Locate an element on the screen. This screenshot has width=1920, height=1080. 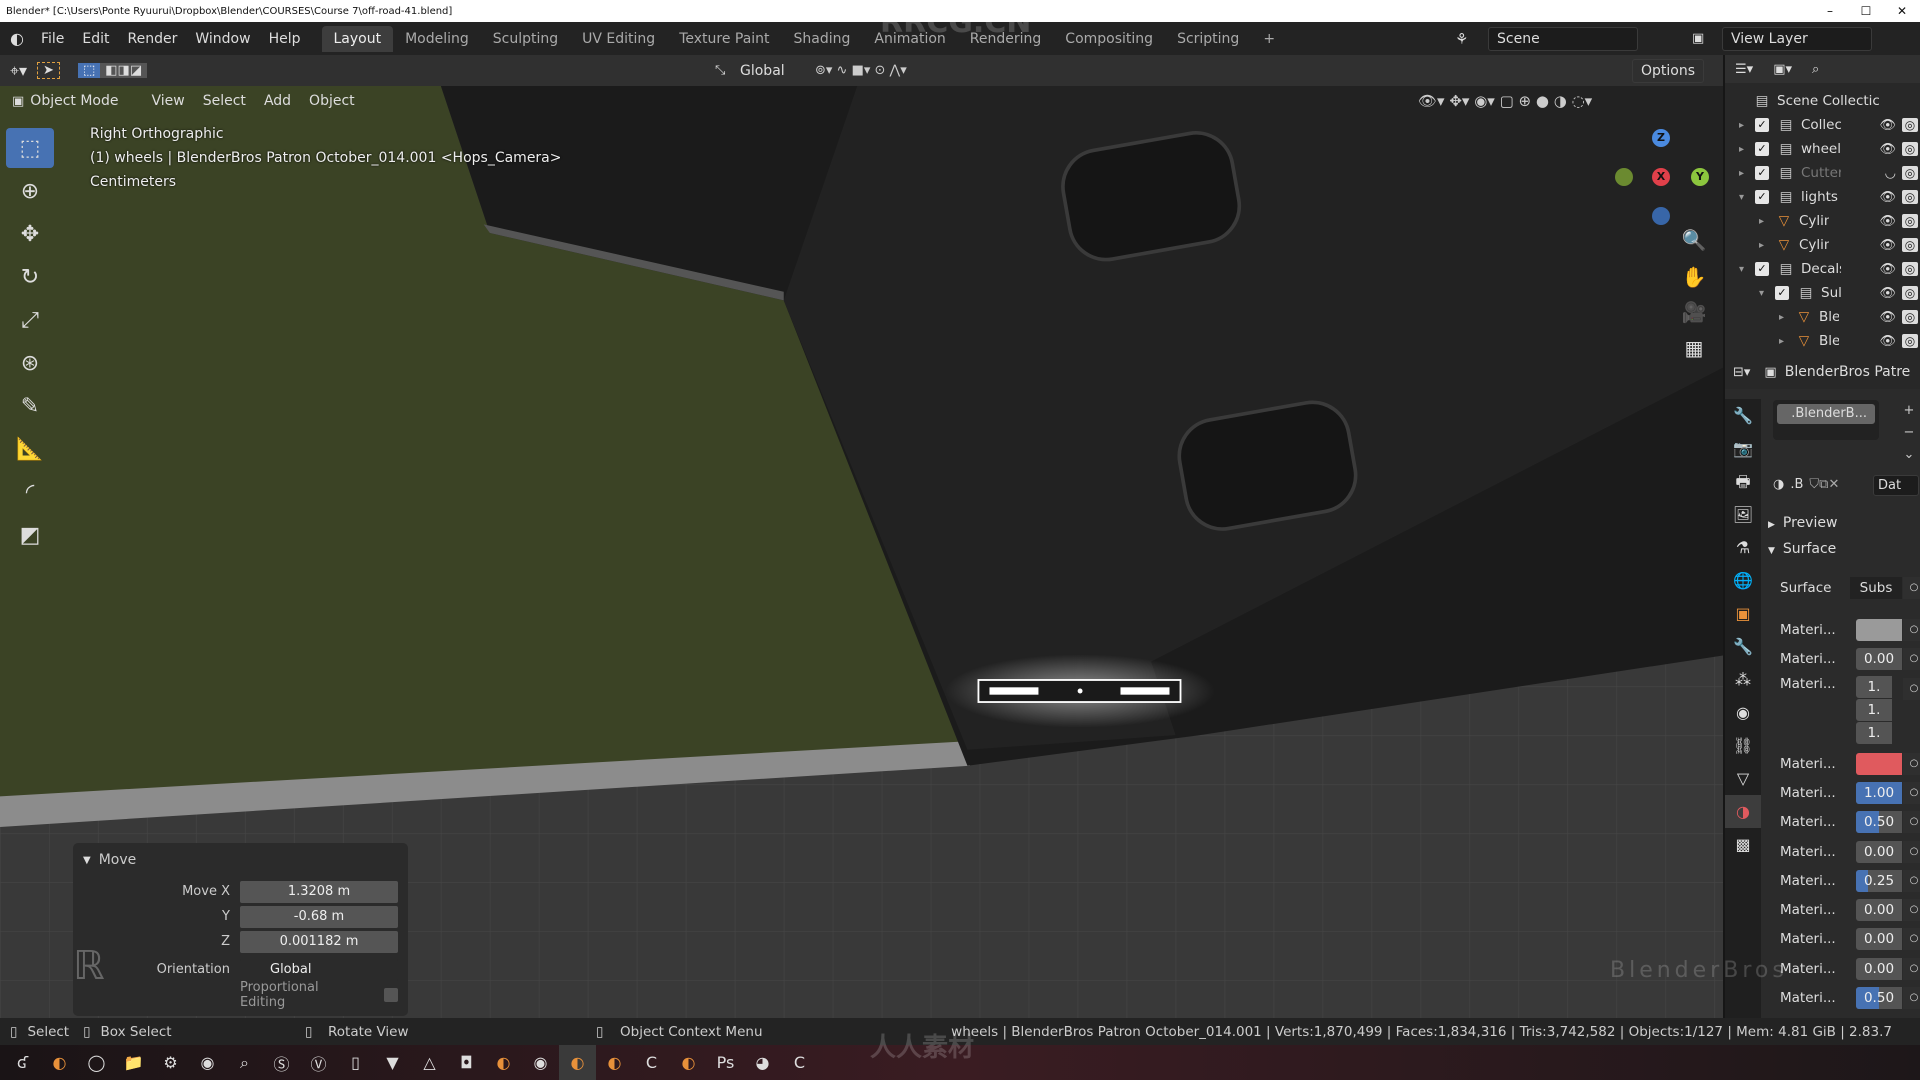
surface-panel-header: ▼ Surface is located at coordinates (1802, 549).